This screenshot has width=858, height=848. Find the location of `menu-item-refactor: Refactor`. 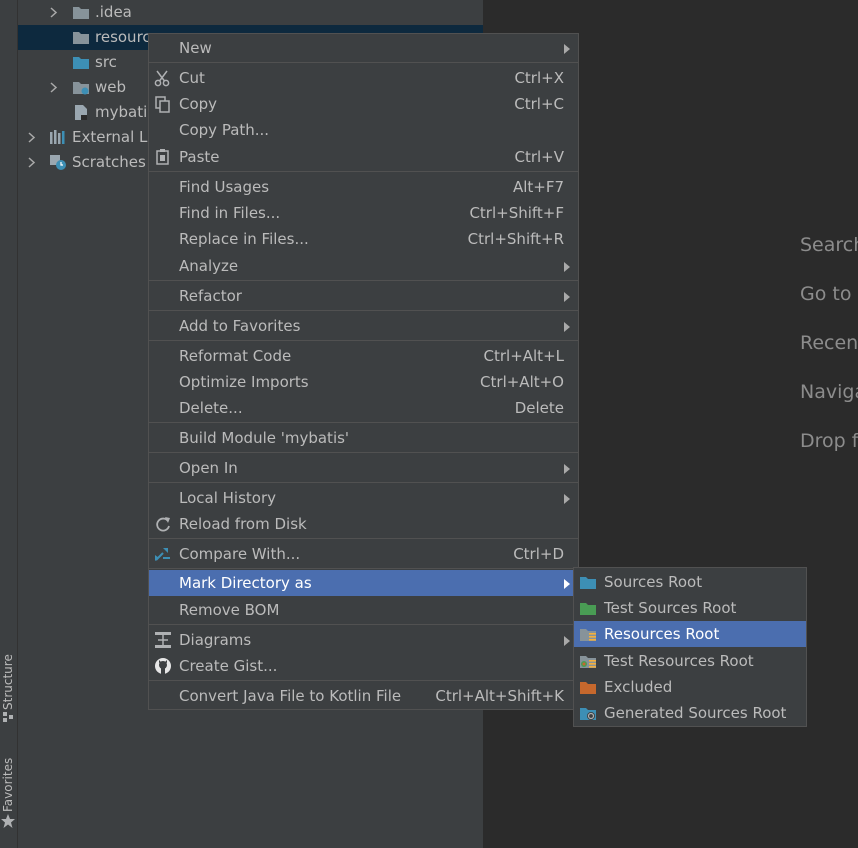

menu-item-refactor: Refactor is located at coordinates (363, 296).